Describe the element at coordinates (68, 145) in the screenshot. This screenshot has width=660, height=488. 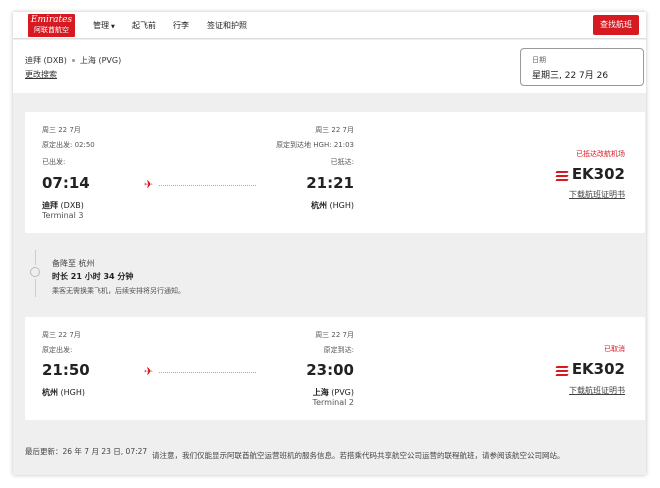
I see `flight1-dep-scheduled: 原定出发: 02:50` at that location.